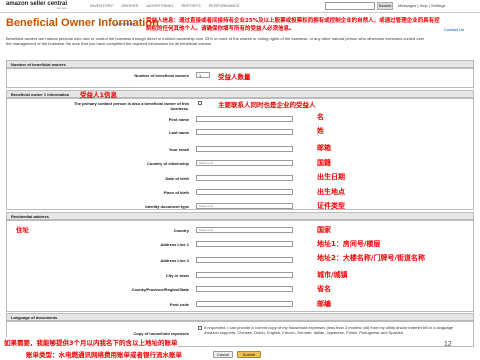 The height and width of the screenshot is (360, 480). What do you see at coordinates (331, 177) in the screenshot?
I see `annotation-dob: 出生日期` at bounding box center [331, 177].